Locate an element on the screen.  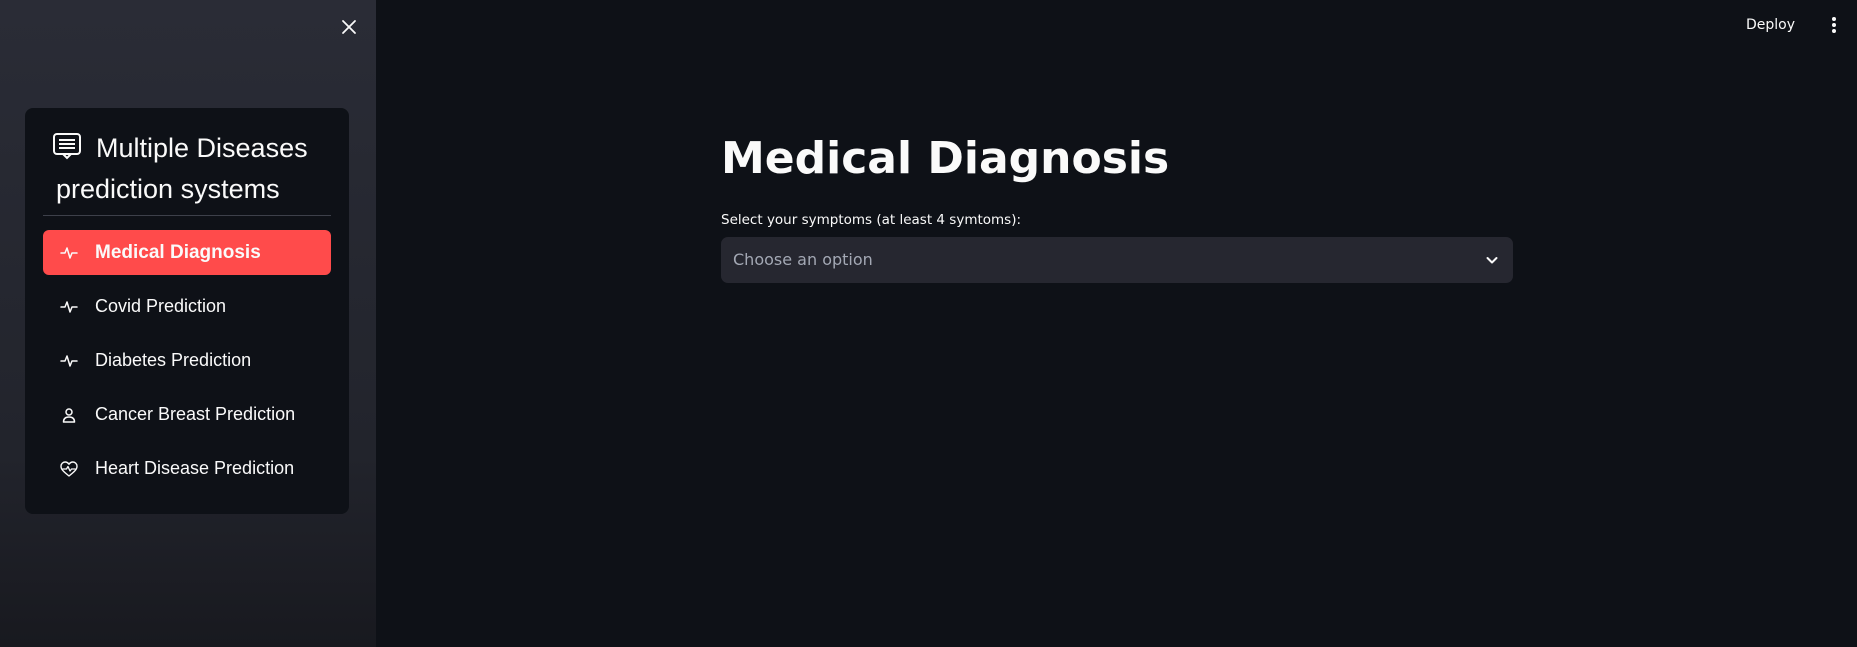
nav-item-label: Heart Disease Prediction is located at coordinates (195, 468).